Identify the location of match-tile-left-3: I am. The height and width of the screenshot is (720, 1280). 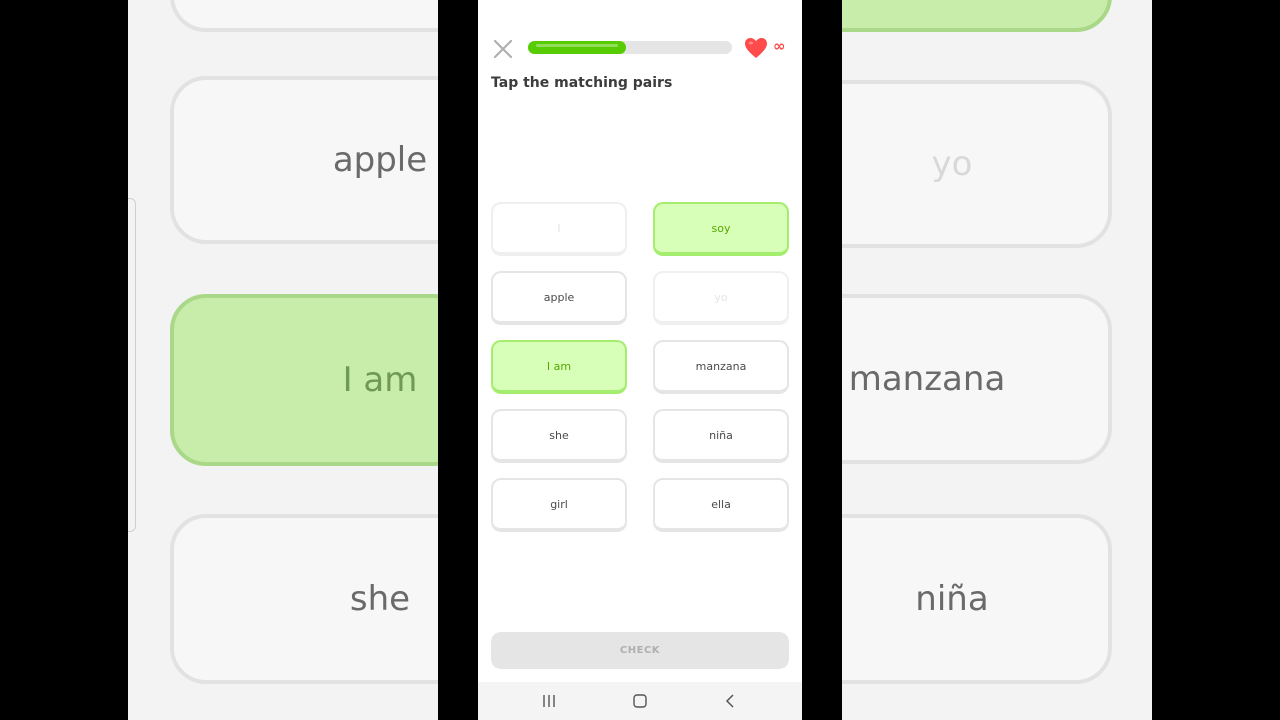
(559, 367).